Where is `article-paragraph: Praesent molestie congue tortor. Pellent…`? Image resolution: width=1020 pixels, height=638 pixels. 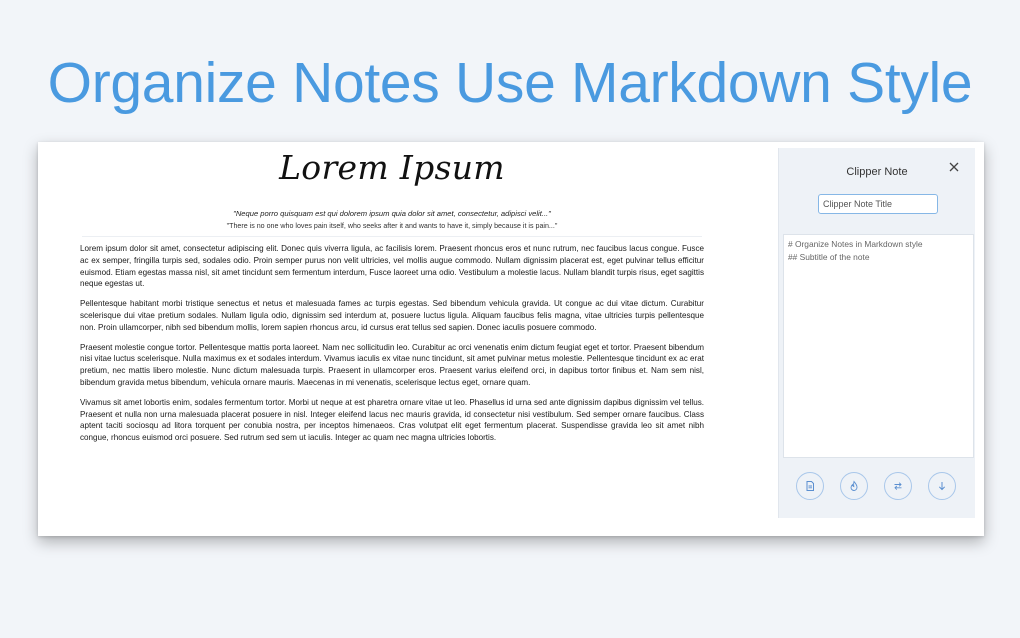
article-paragraph: Praesent molestie congue tortor. Pellent… is located at coordinates (392, 364).